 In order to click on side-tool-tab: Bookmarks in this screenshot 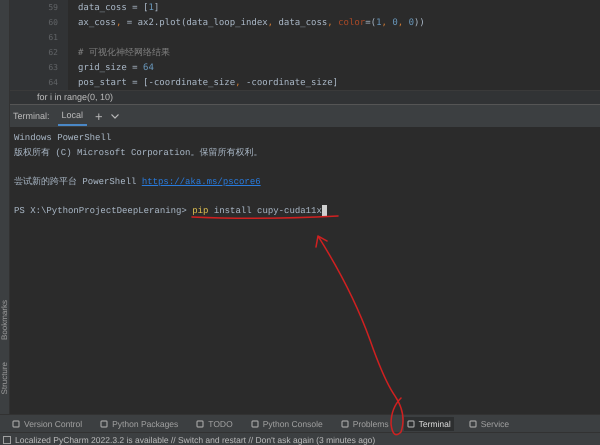, I will do `click(4, 320)`.